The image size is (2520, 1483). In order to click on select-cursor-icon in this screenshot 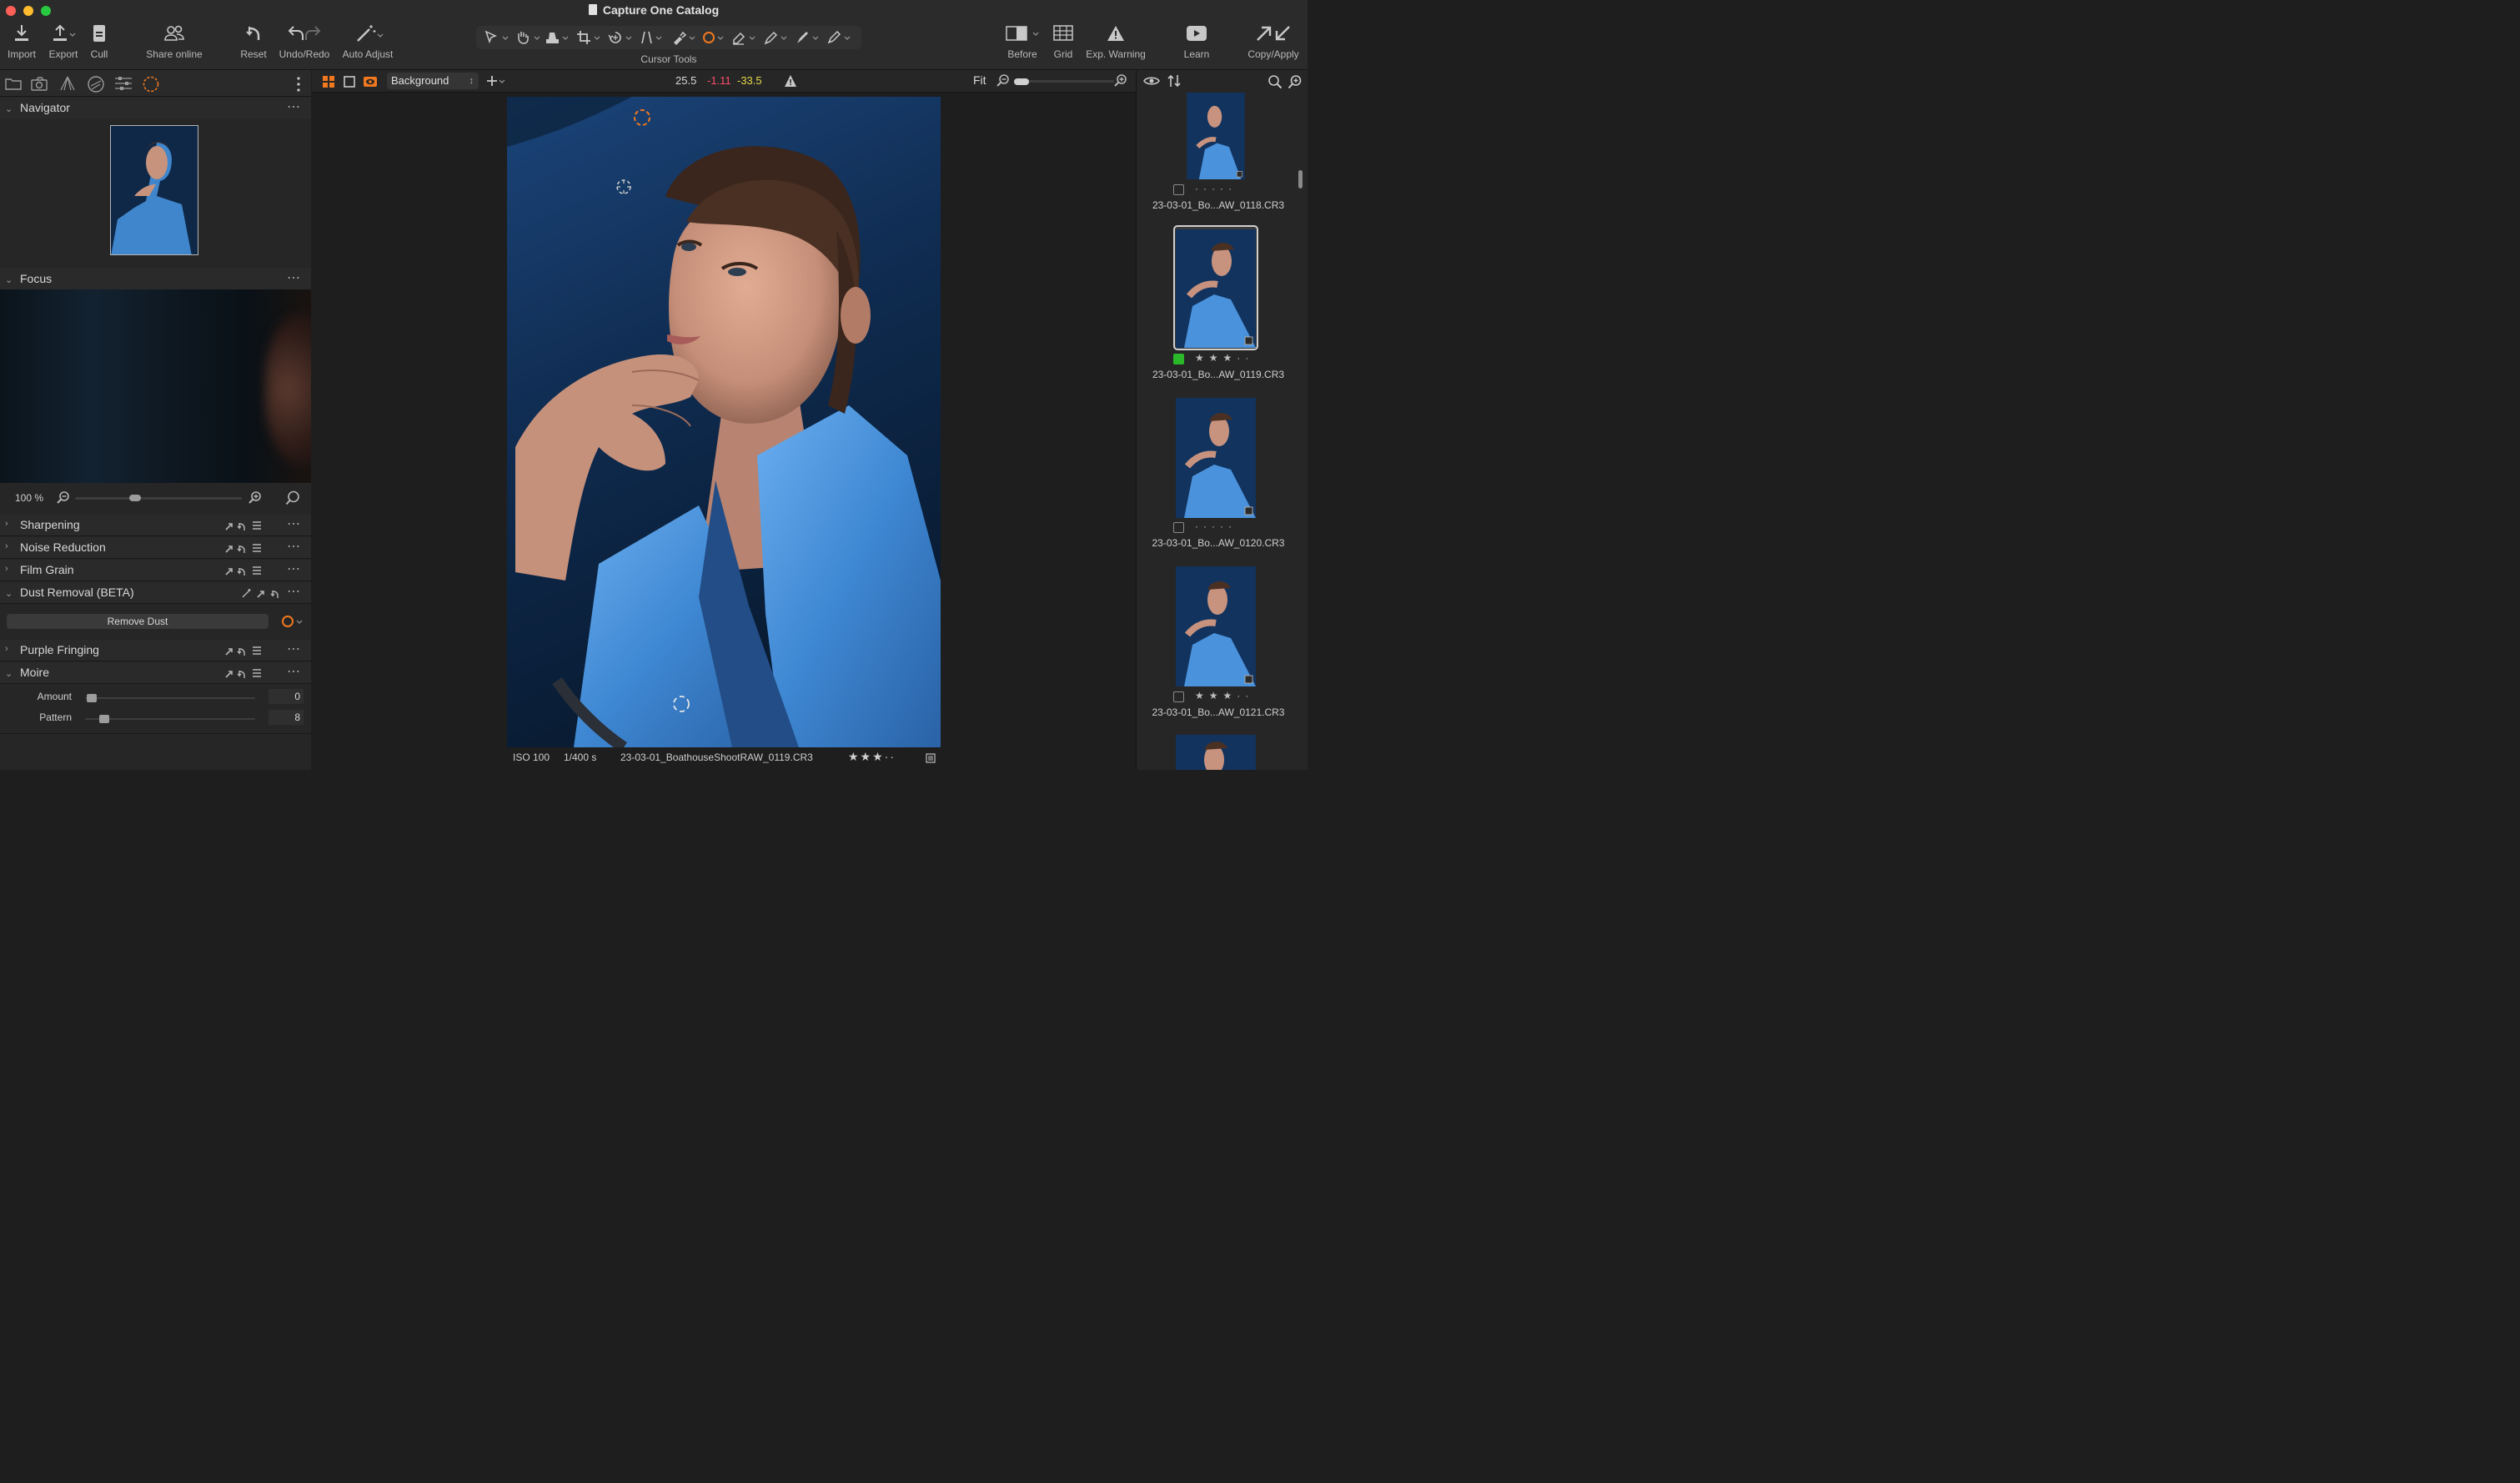, I will do `click(496, 37)`.